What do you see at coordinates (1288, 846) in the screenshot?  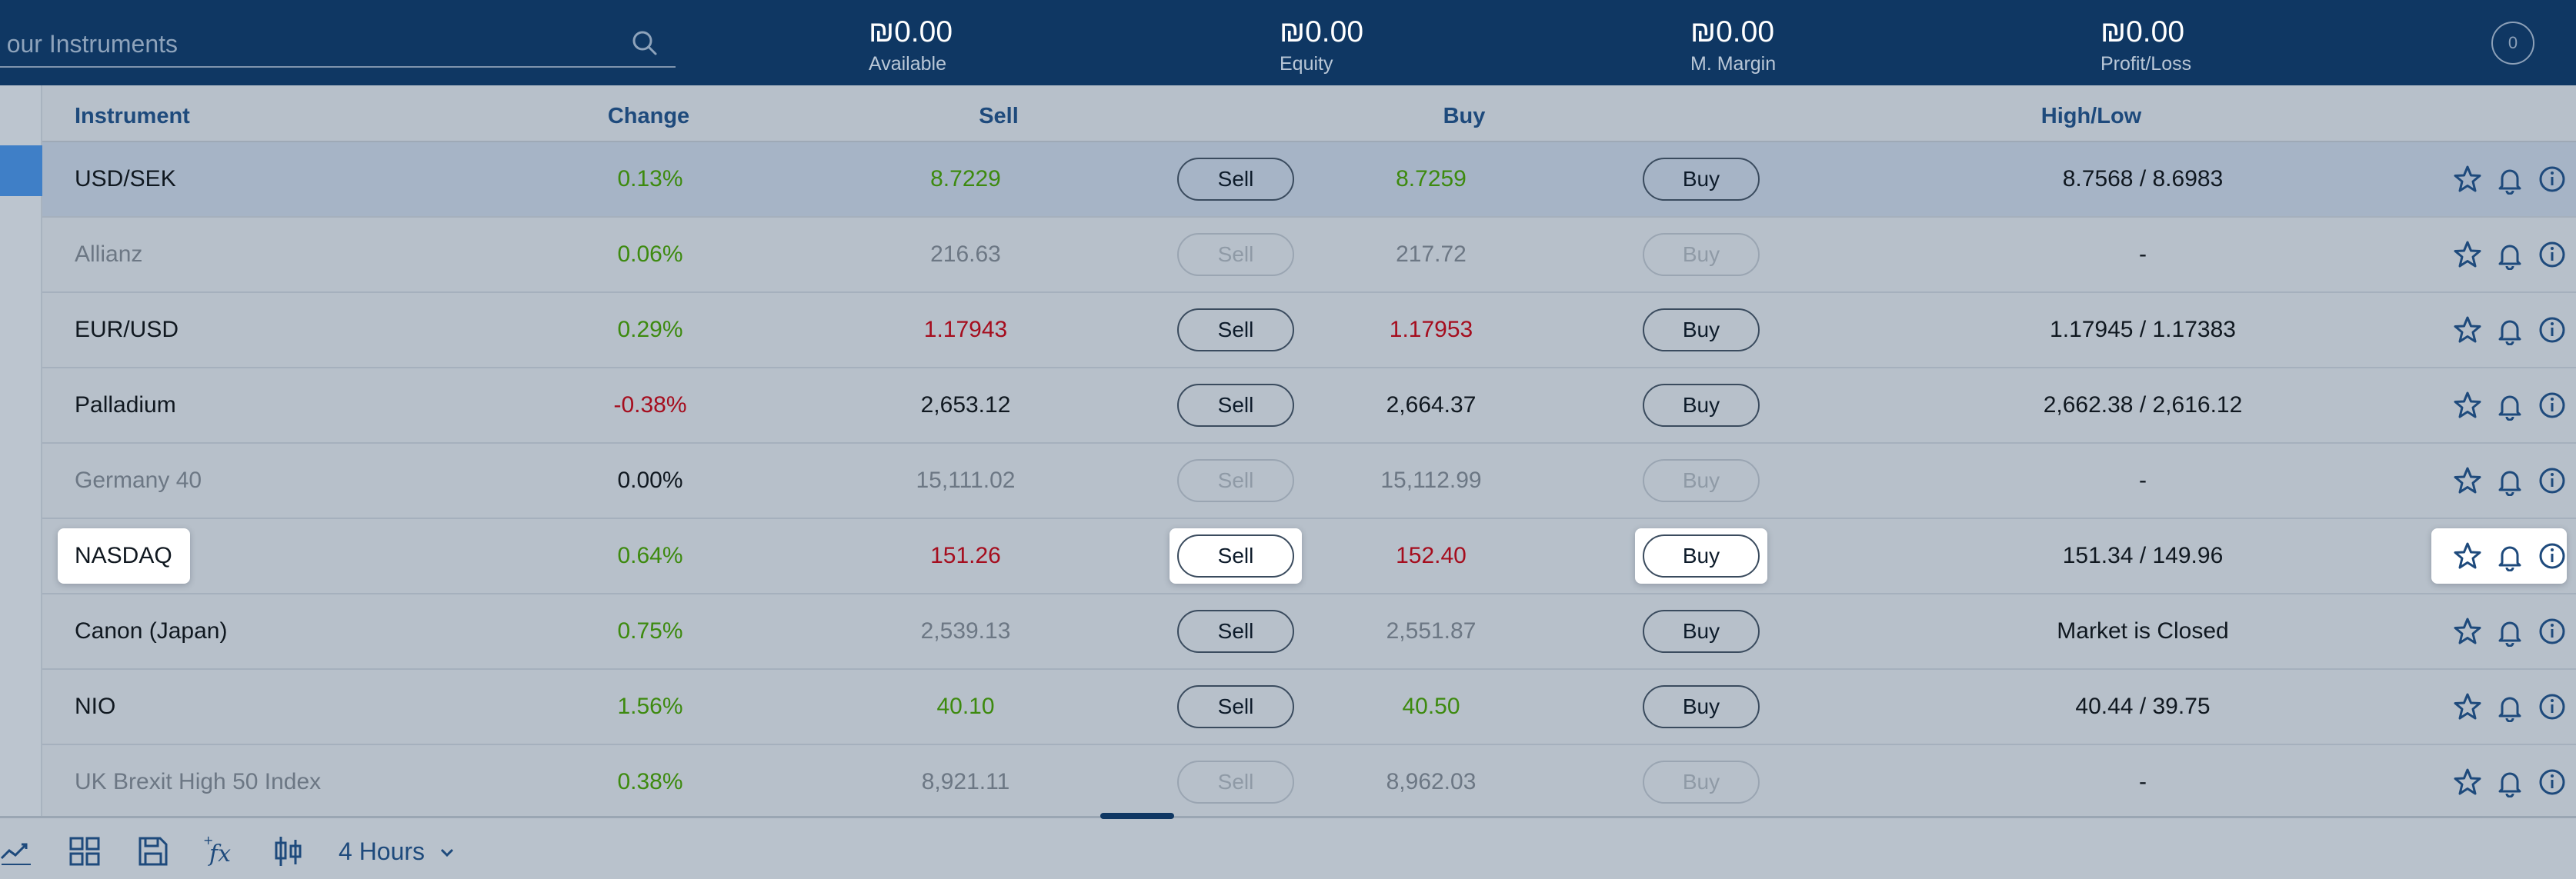 I see `bottom-toolbar: fx + 4 Hours` at bounding box center [1288, 846].